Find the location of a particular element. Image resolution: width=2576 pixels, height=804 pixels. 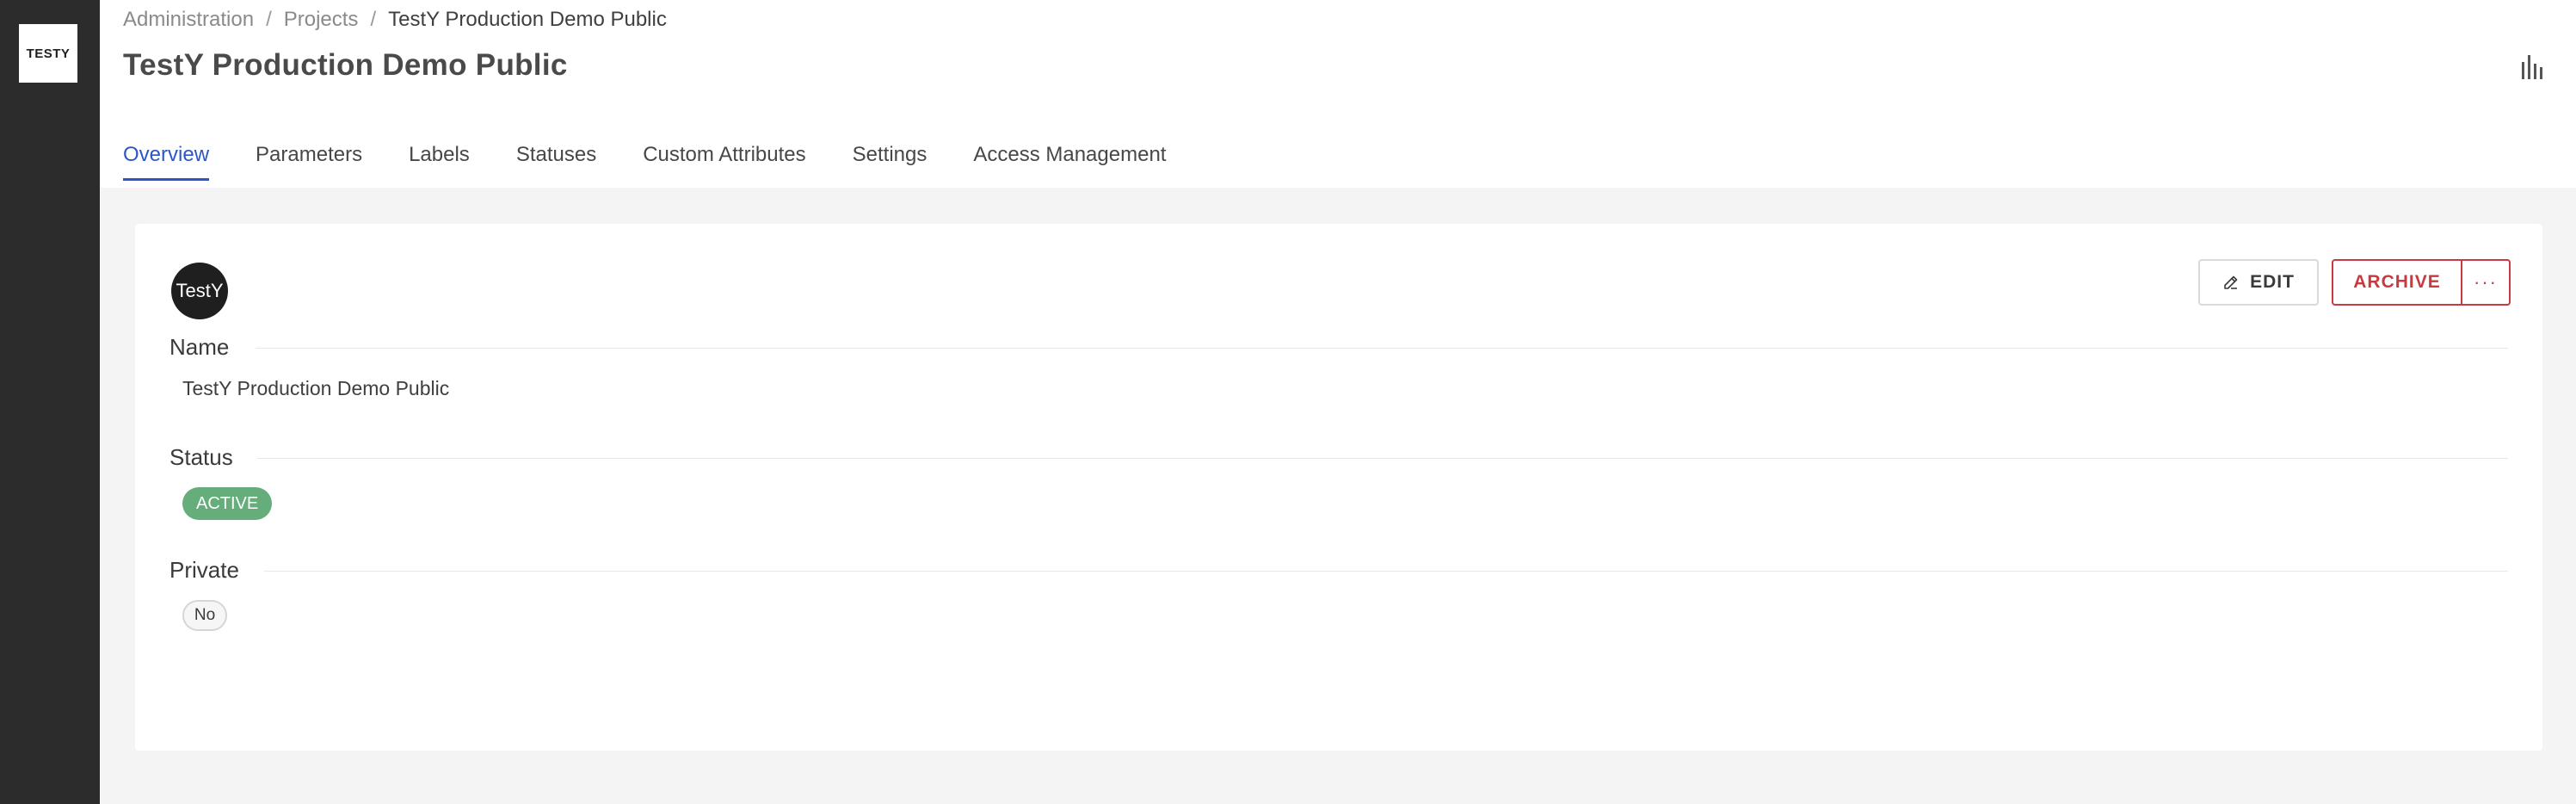

tab-custom-attributes: Custom Attributes is located at coordinates (724, 158).